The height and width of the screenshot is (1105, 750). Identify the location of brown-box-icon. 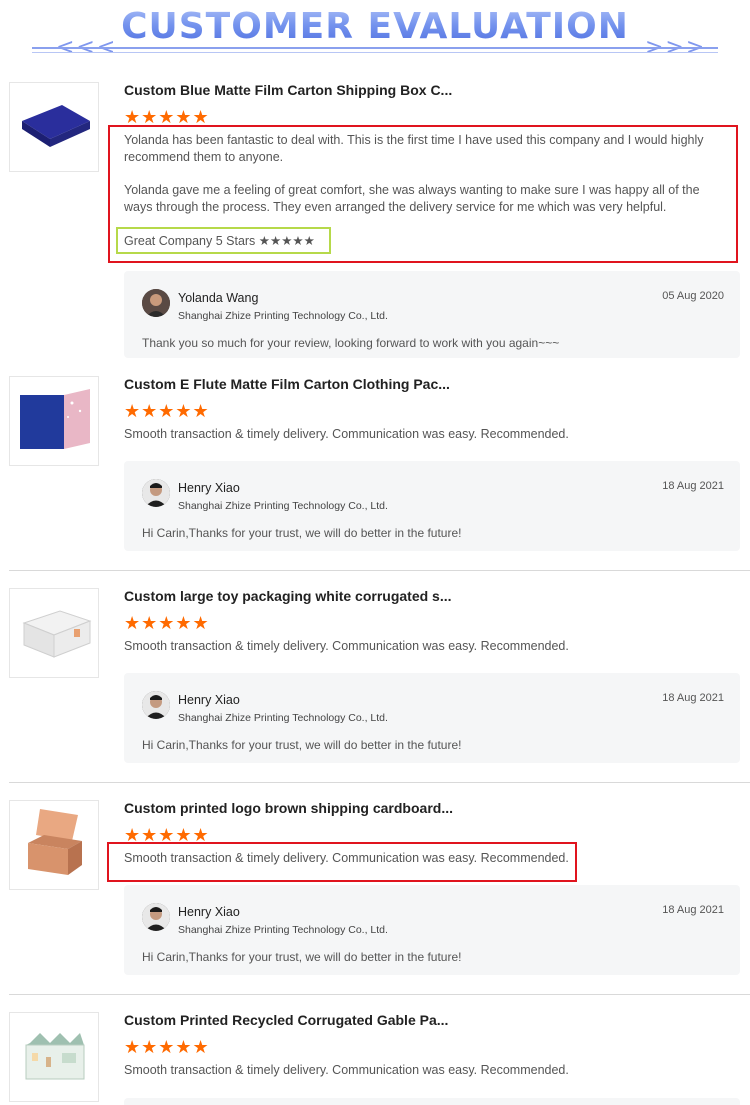
(54, 845).